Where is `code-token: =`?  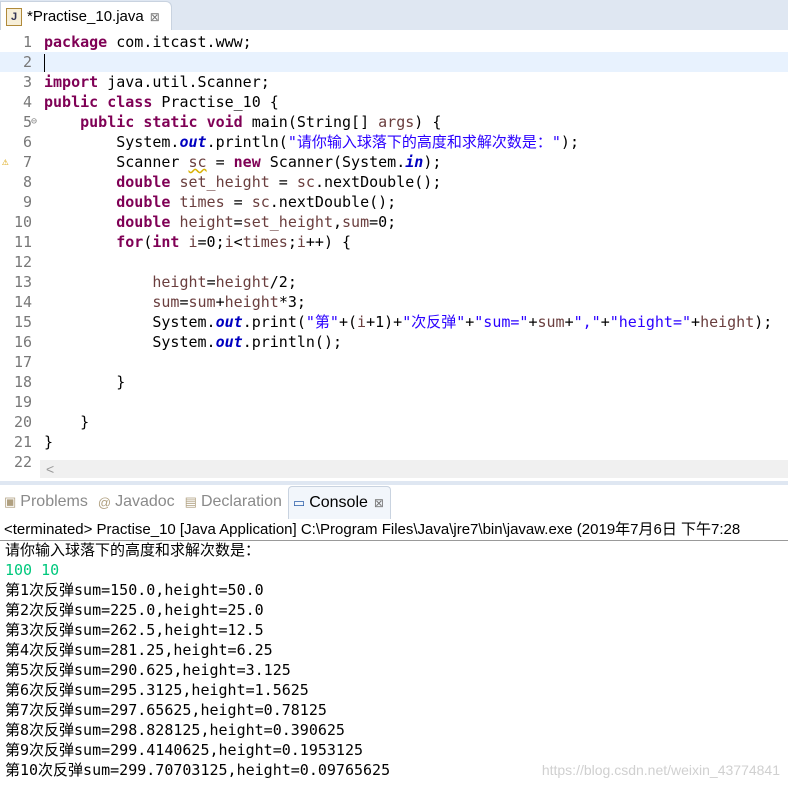
code-token: = is located at coordinates (238, 222).